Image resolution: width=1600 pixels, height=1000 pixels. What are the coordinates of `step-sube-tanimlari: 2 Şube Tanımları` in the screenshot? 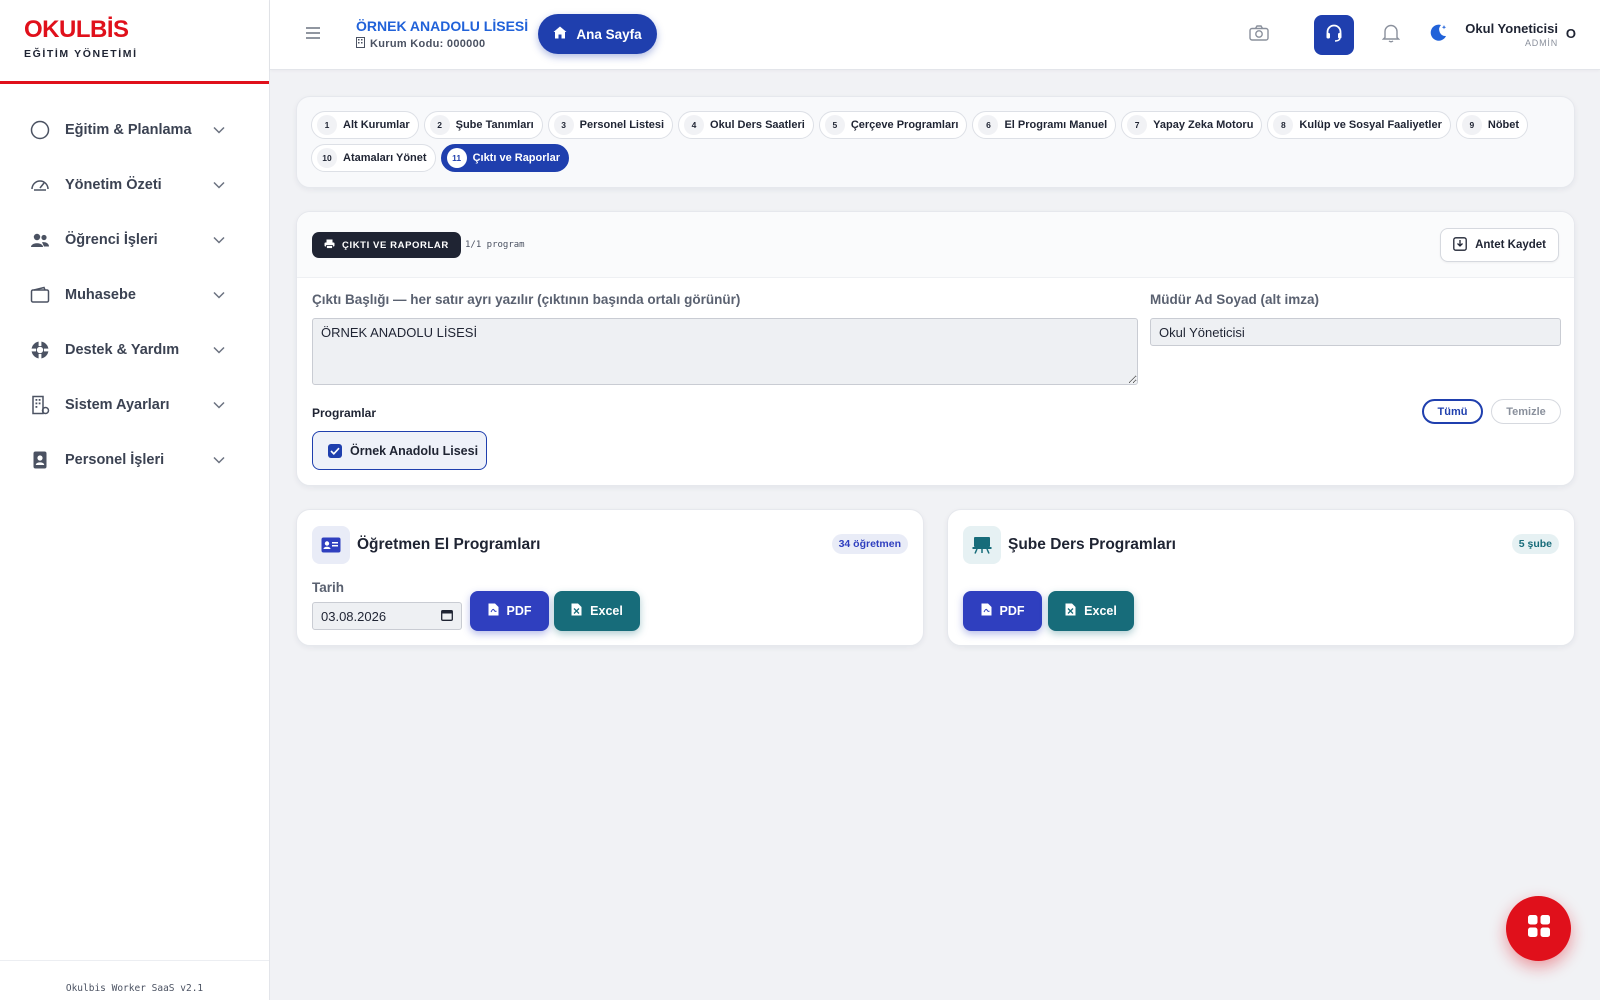 It's located at (483, 125).